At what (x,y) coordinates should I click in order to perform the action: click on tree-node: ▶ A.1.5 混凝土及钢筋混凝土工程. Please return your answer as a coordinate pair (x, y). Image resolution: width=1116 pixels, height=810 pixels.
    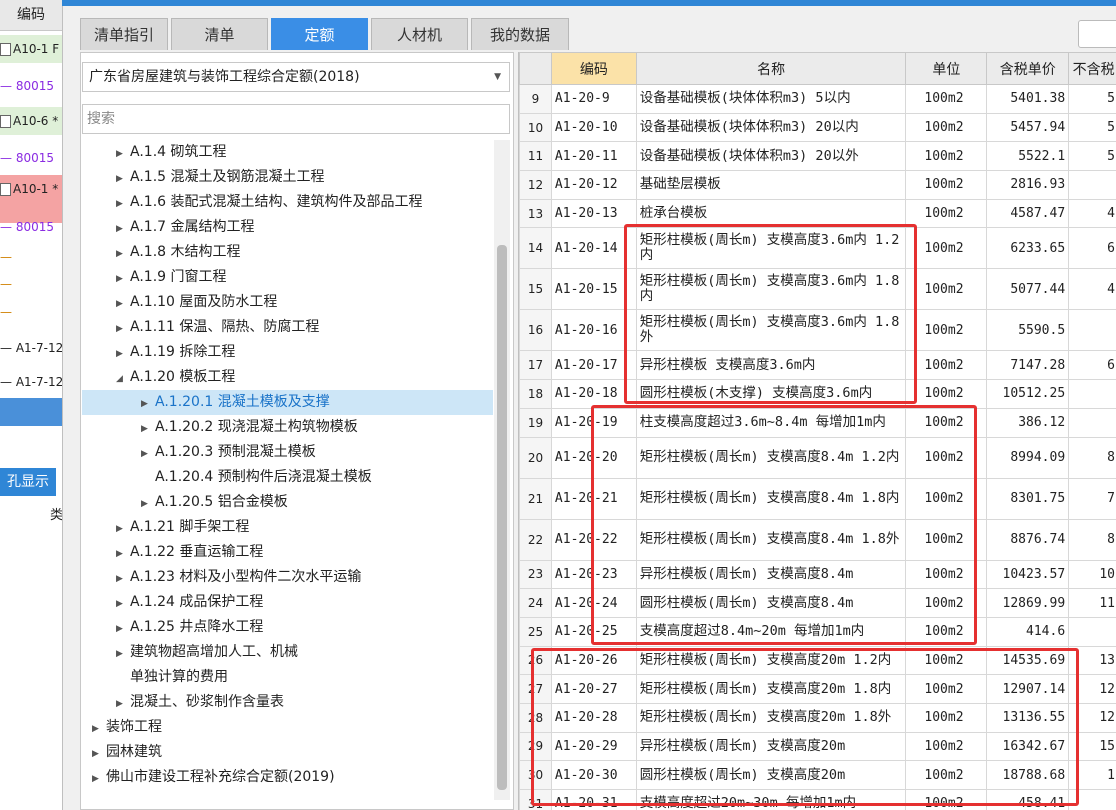
    Looking at the image, I should click on (220, 177).